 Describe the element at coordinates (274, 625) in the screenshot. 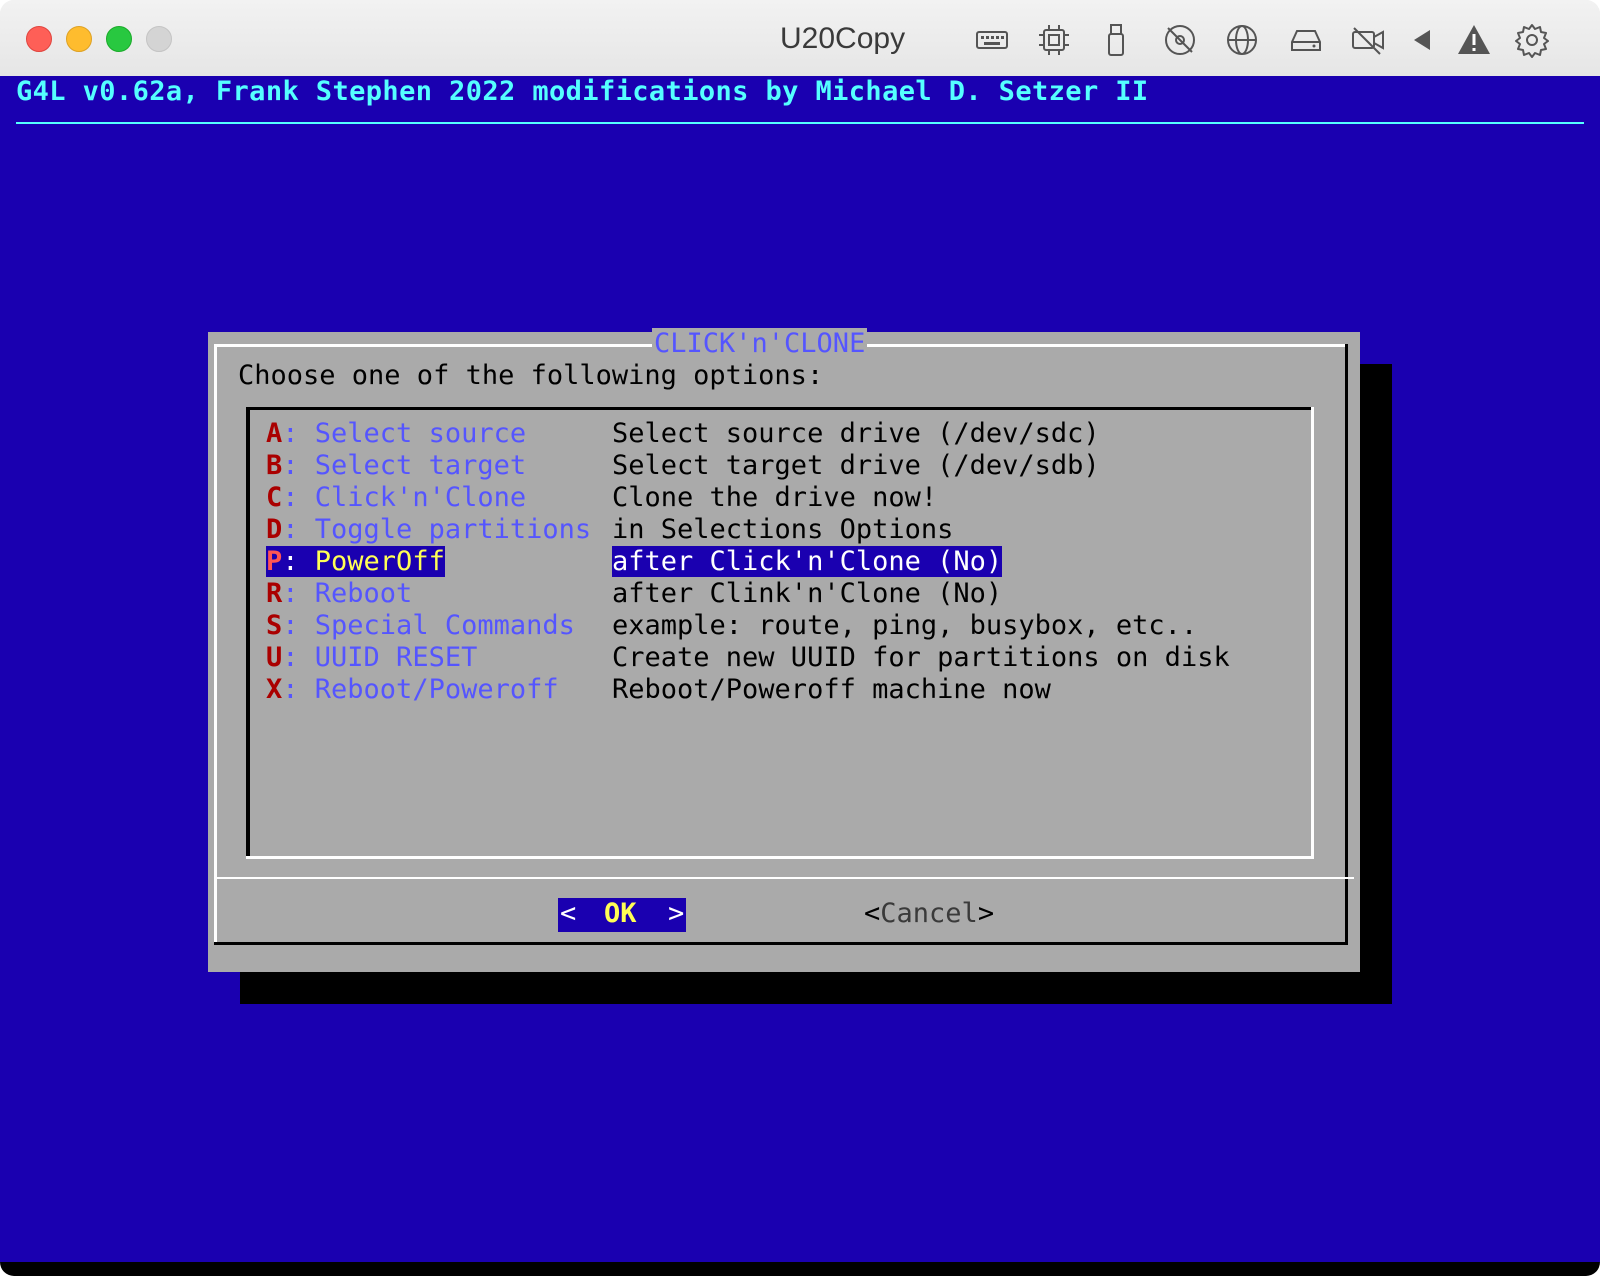

I see `menu-item-hotkey: S` at that location.